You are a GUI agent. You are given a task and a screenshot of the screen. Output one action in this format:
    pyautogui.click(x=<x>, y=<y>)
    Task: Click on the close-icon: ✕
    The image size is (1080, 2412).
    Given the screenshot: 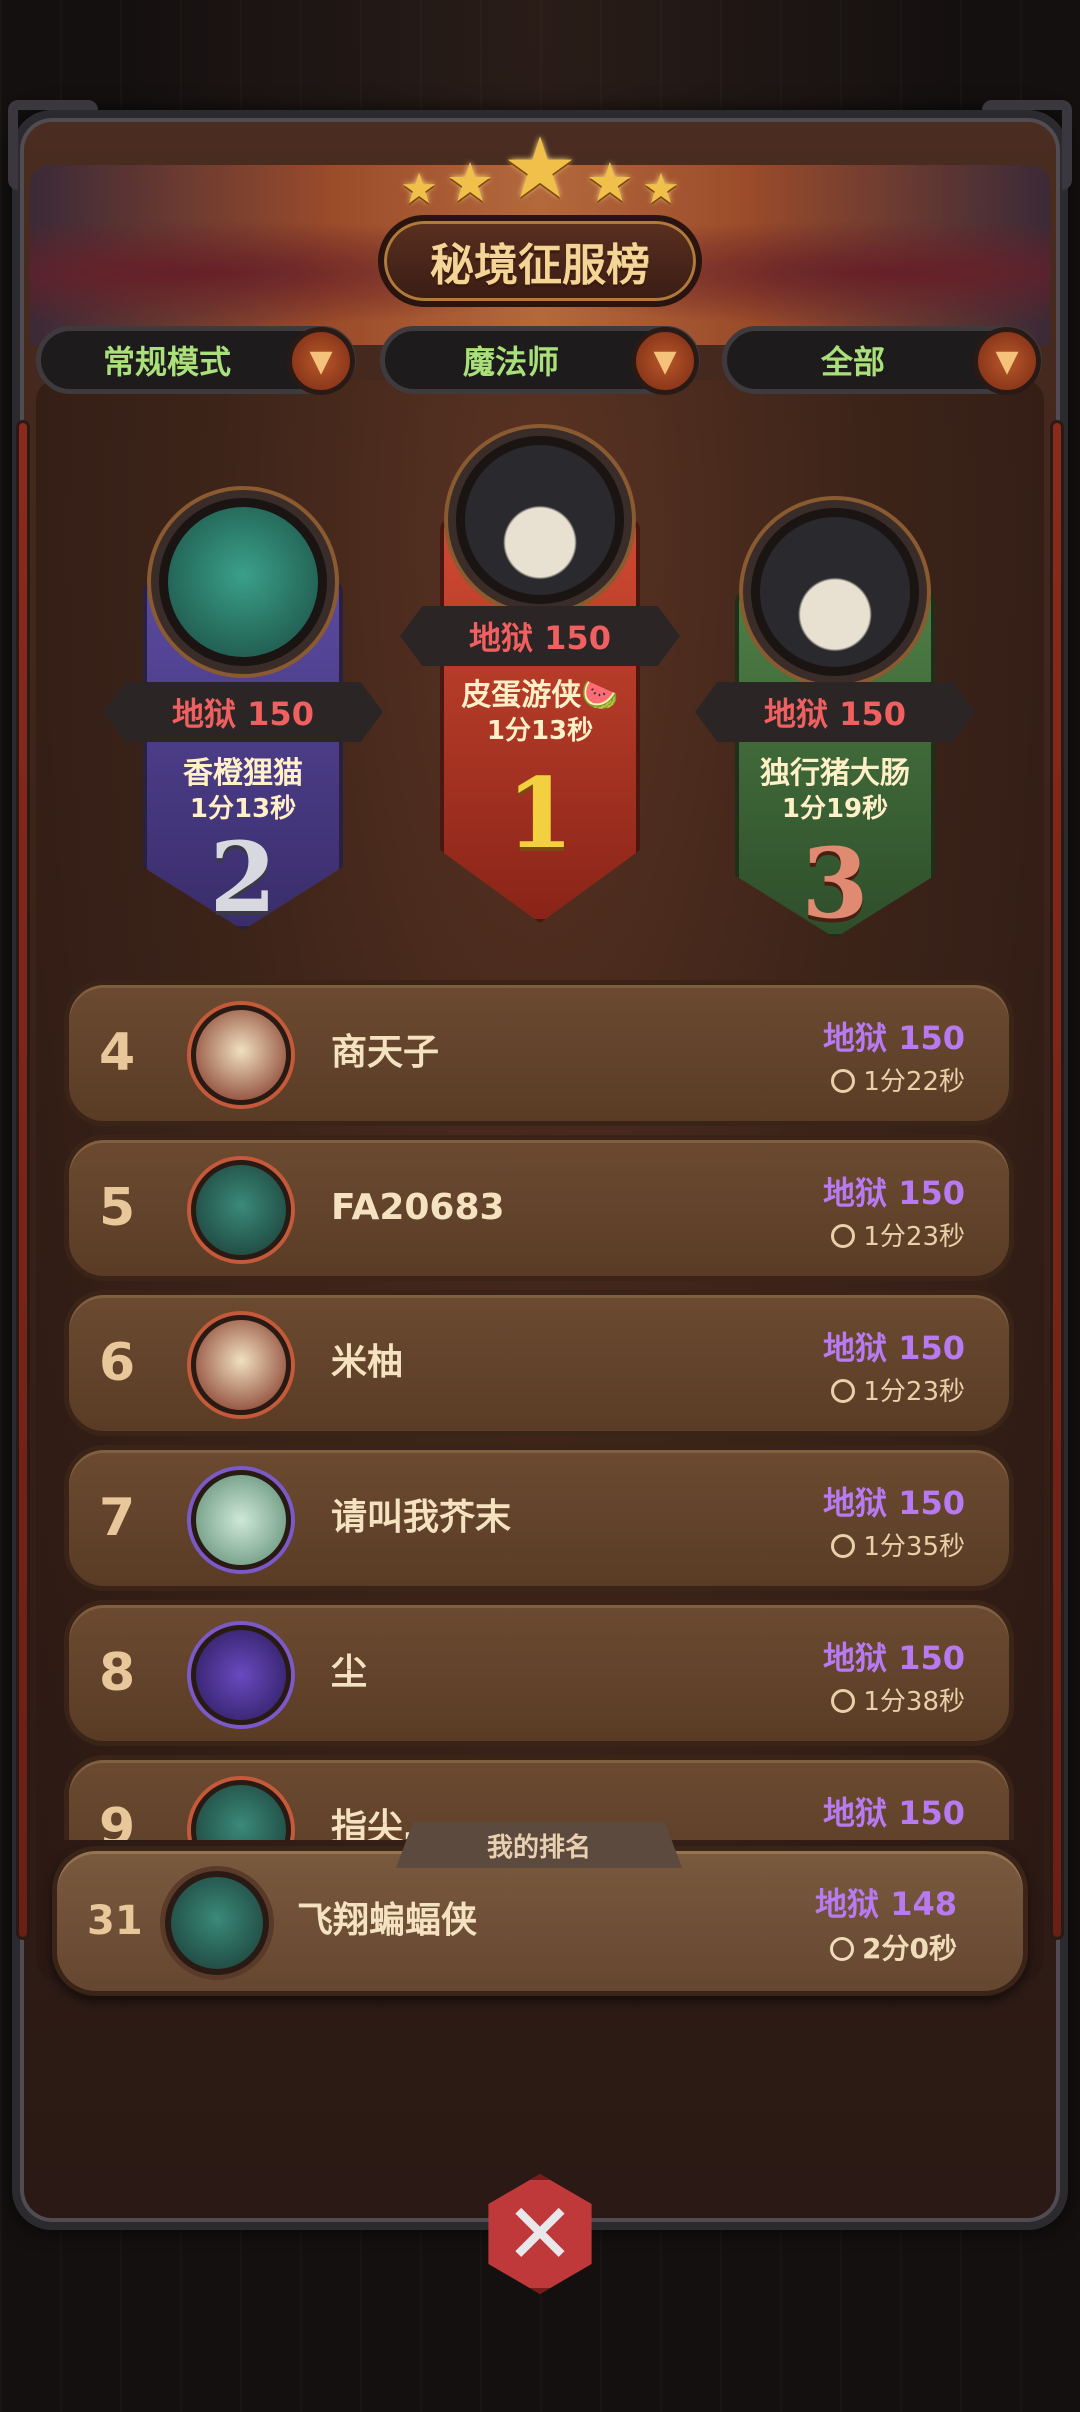 What is the action you would take?
    pyautogui.click(x=540, y=2234)
    